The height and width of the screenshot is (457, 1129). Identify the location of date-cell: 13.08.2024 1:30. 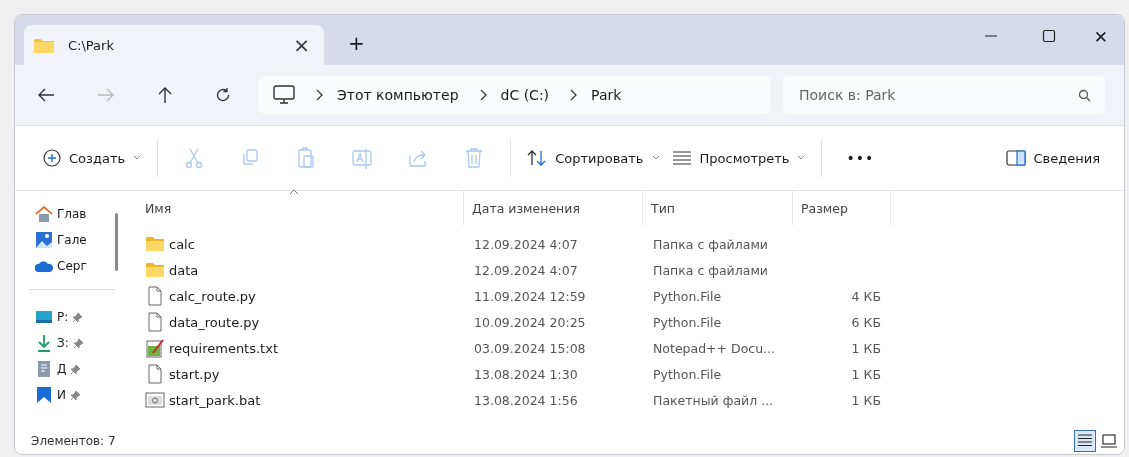
(526, 374).